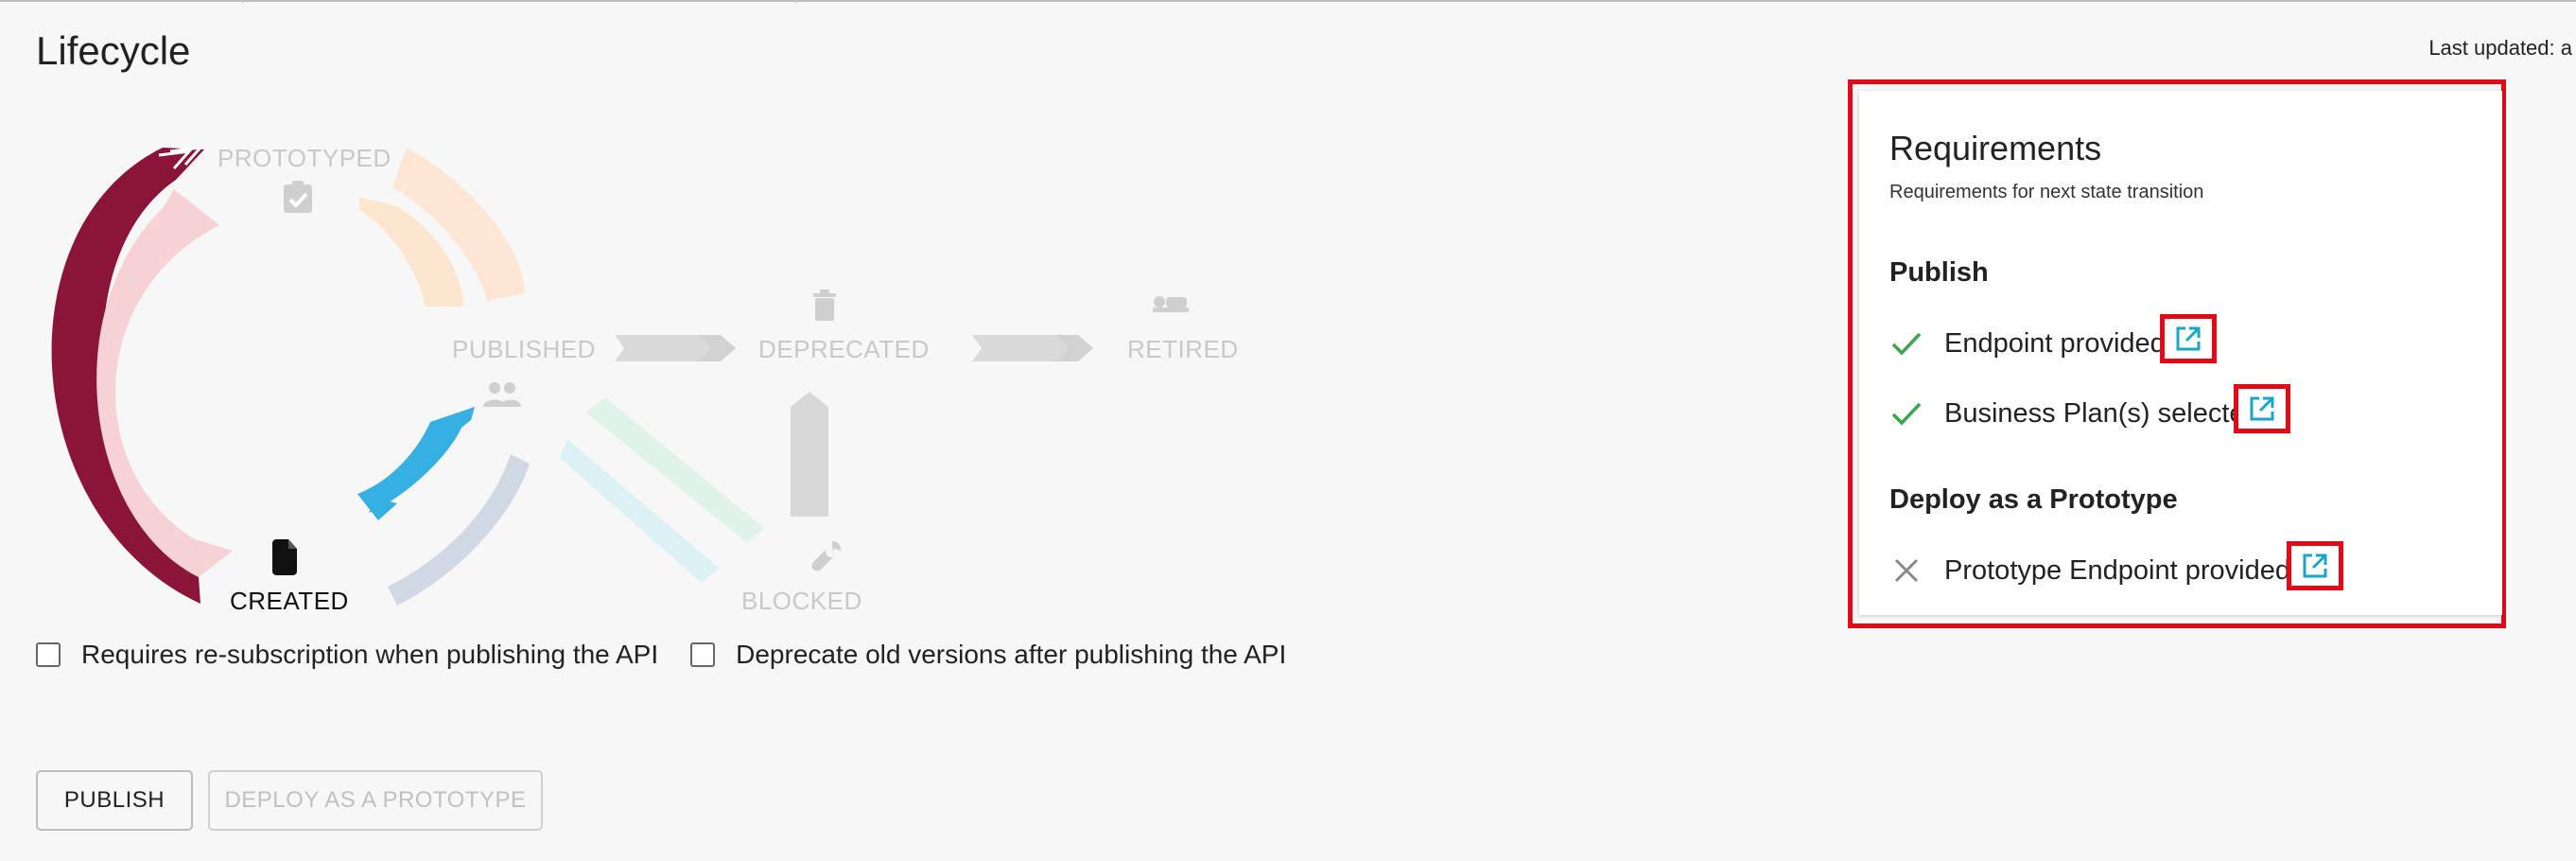 Image resolution: width=2576 pixels, height=861 pixels. Describe the element at coordinates (502, 394) in the screenshot. I see `people-icon` at that location.